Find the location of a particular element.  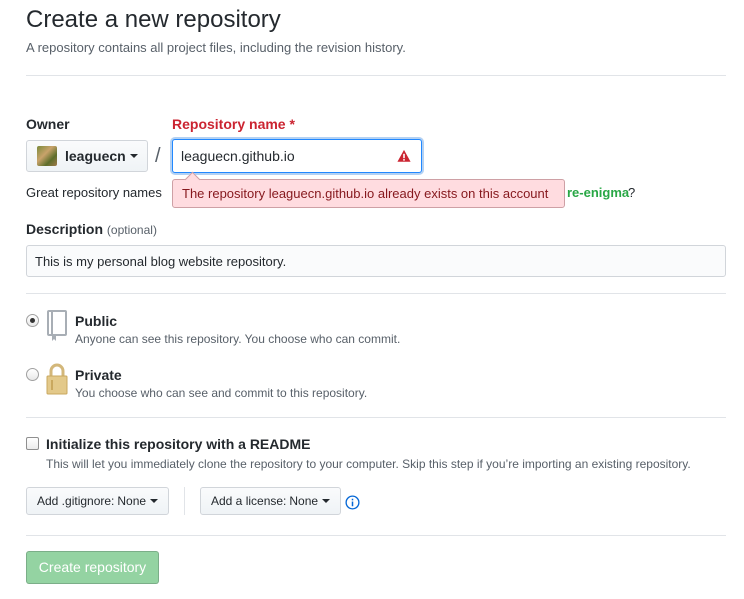

description-input is located at coordinates (376, 261).